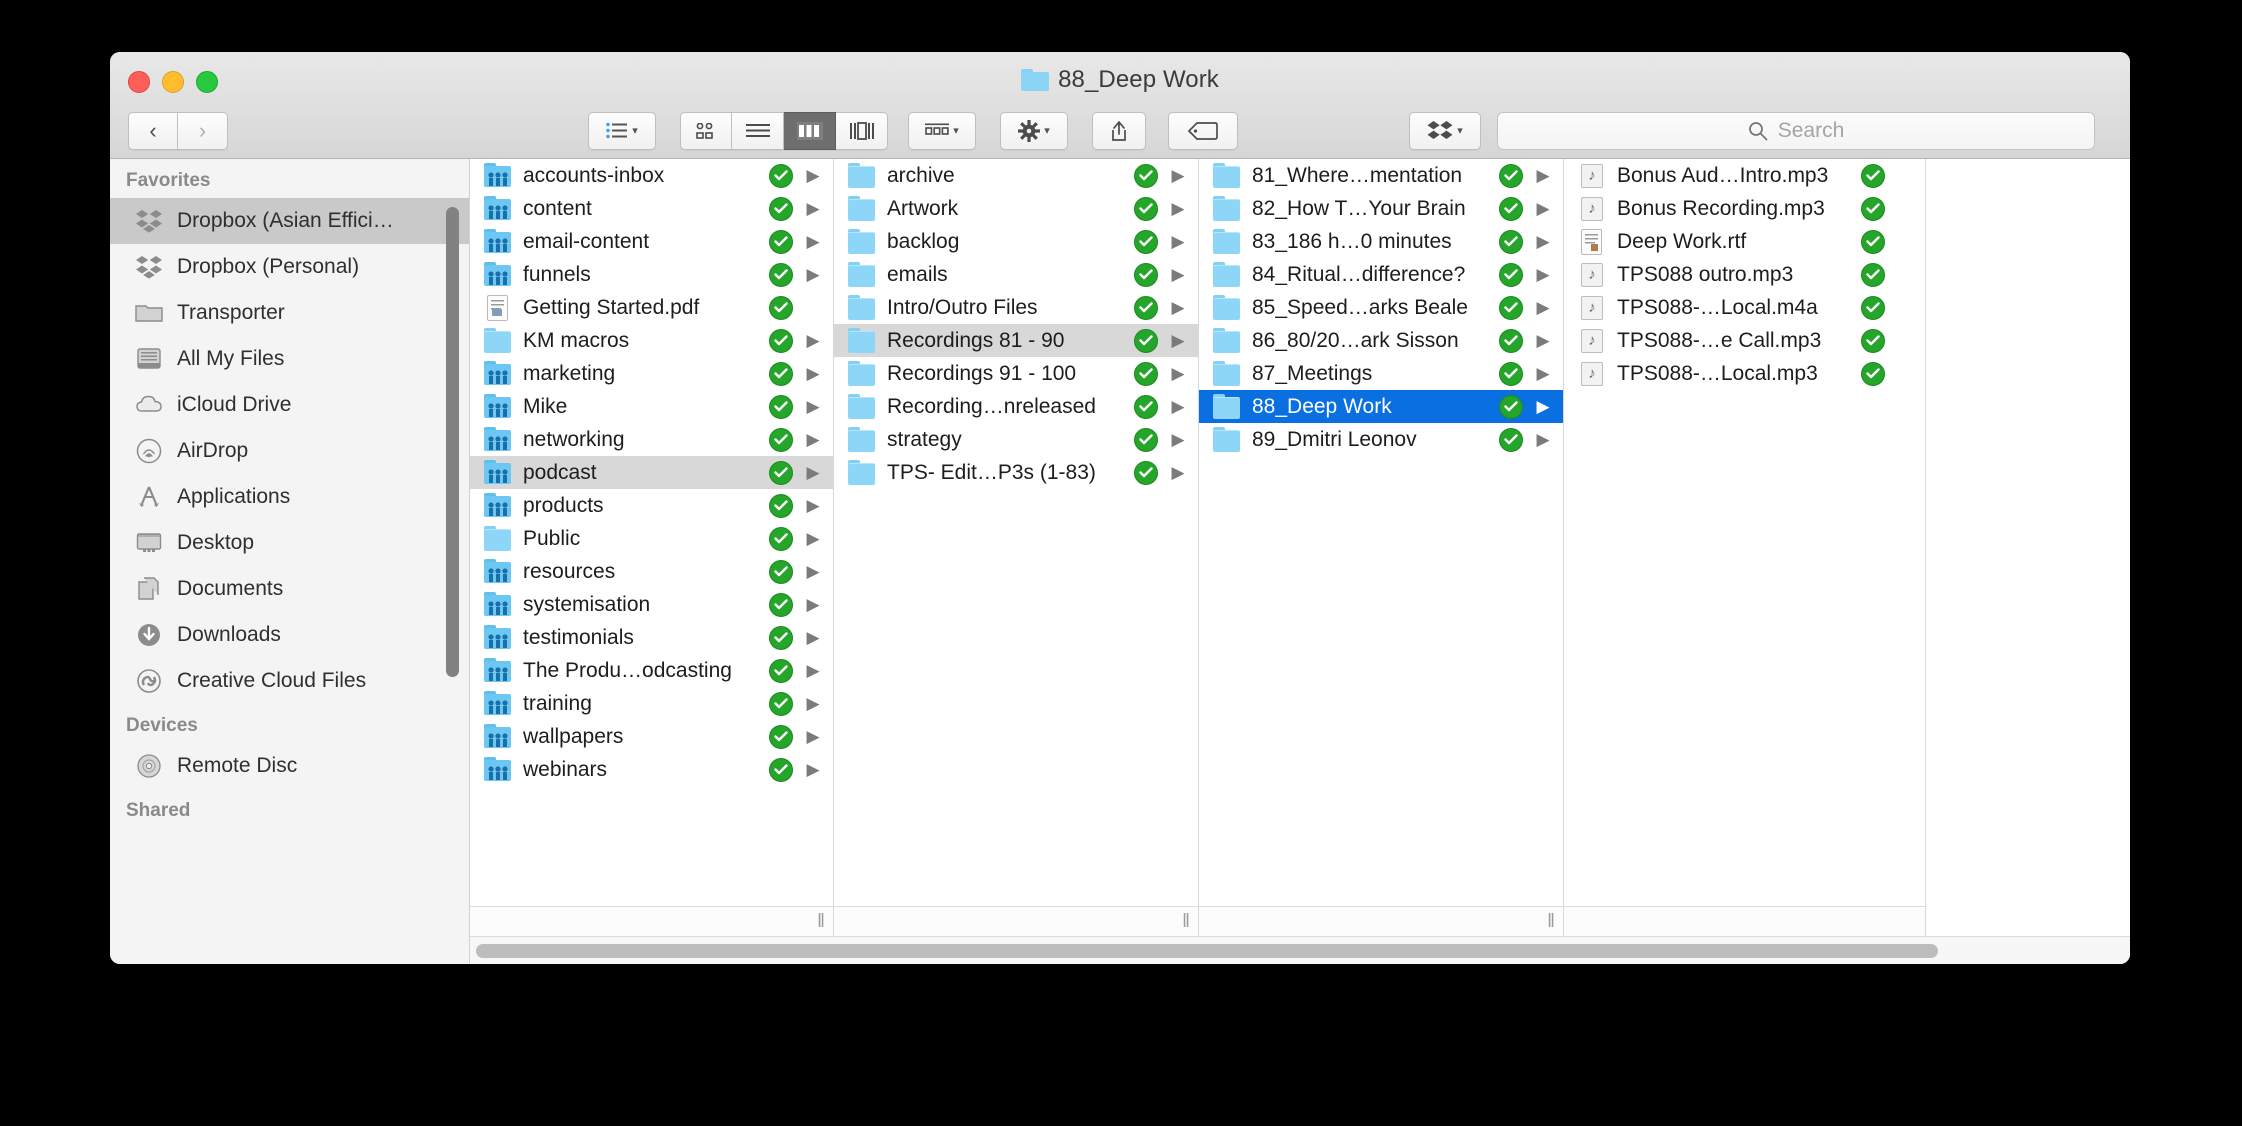 The height and width of the screenshot is (1126, 2242). What do you see at coordinates (1381, 373) in the screenshot?
I see `file-row: 87_Meetings ▶` at bounding box center [1381, 373].